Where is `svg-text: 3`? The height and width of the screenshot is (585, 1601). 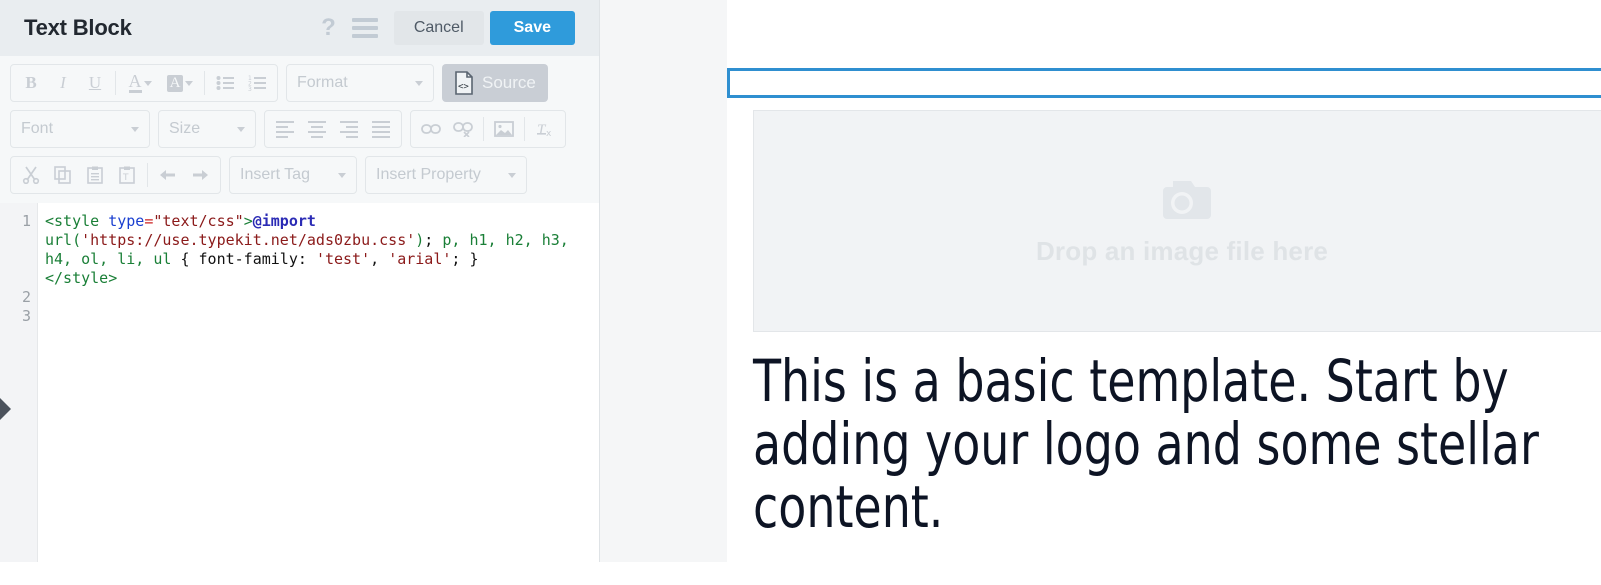 svg-text: 3 is located at coordinates (250, 88).